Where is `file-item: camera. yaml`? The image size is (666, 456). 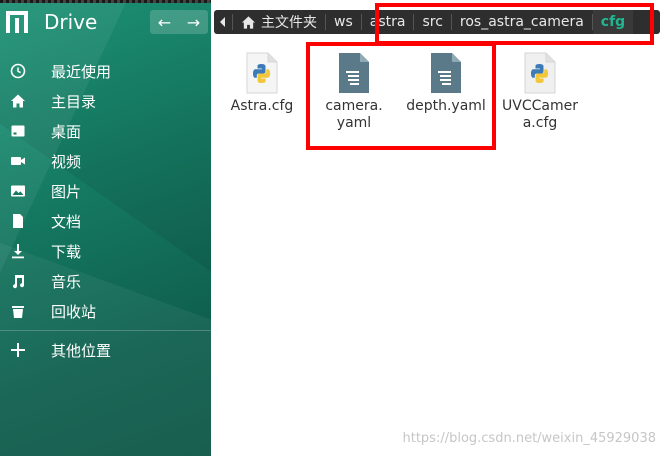
file-item: camera. yaml is located at coordinates (354, 92).